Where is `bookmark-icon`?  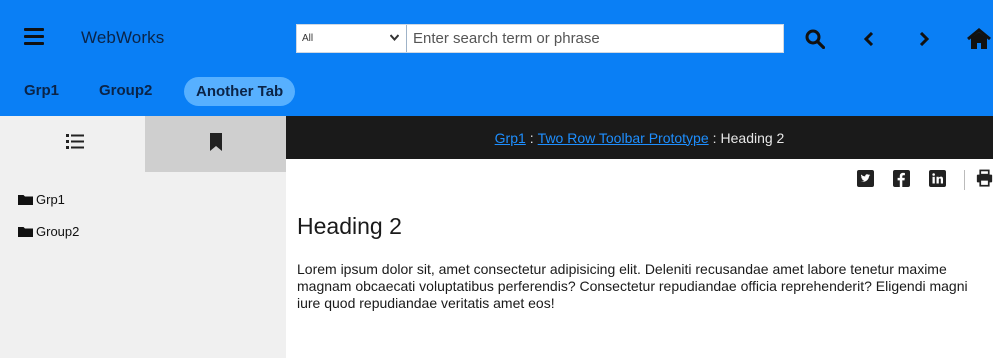 bookmark-icon is located at coordinates (215, 144).